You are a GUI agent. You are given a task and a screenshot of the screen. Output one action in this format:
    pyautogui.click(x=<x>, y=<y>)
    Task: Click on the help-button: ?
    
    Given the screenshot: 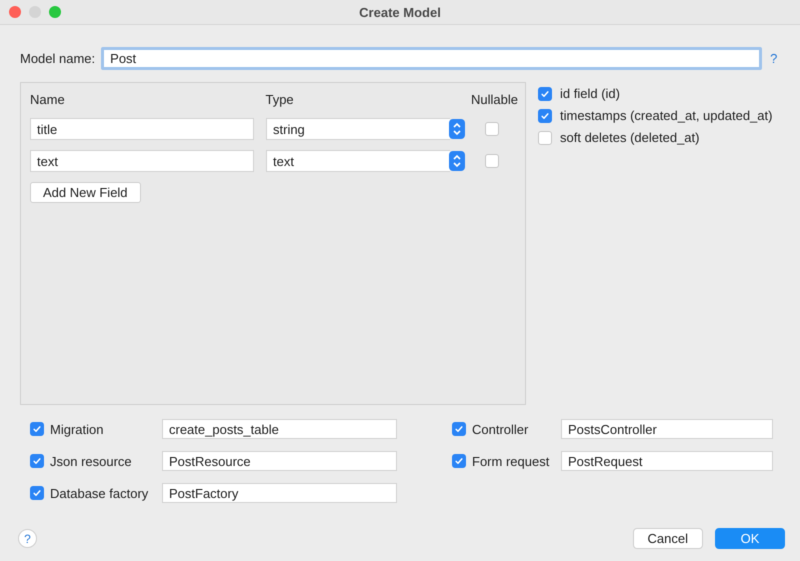 What is the action you would take?
    pyautogui.click(x=27, y=538)
    